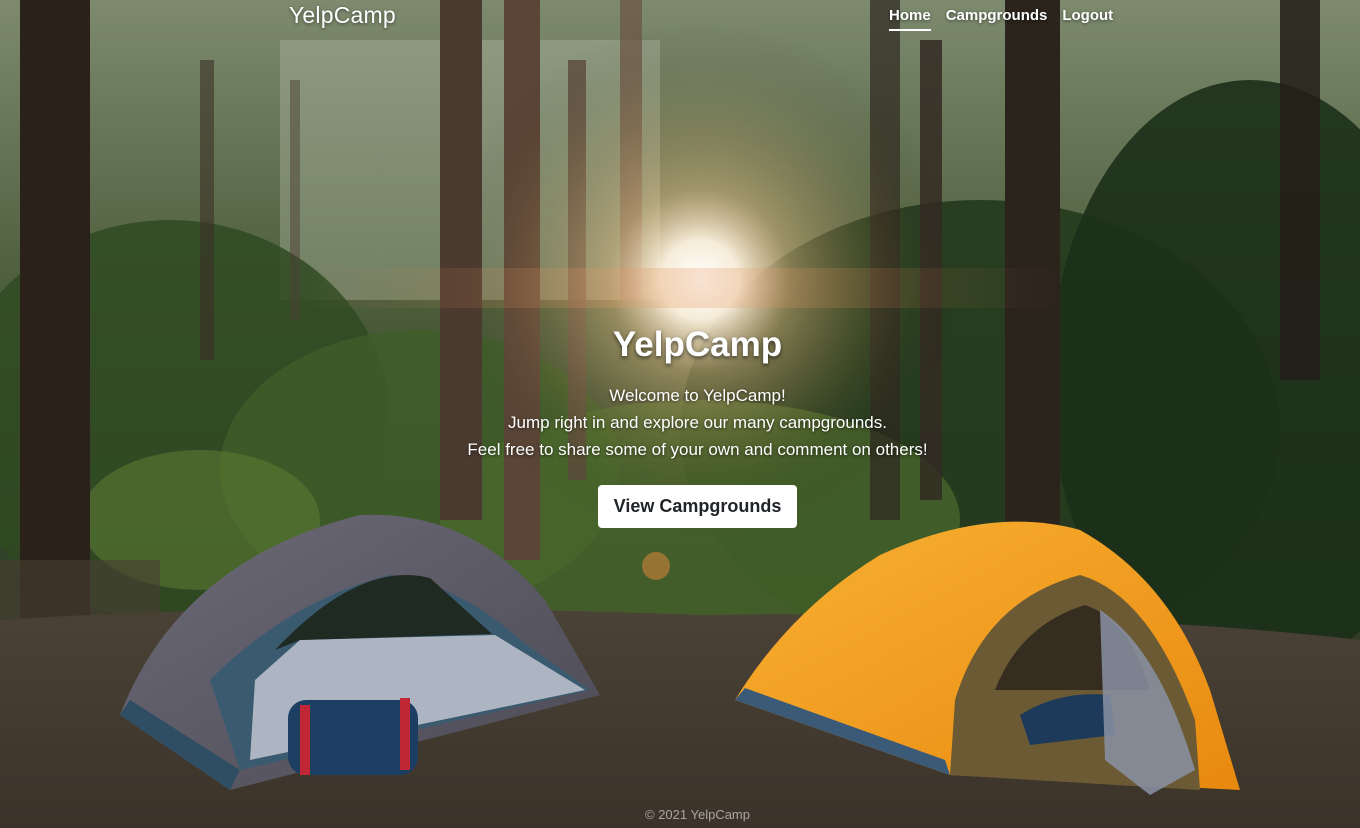  What do you see at coordinates (697, 506) in the screenshot?
I see `view-campgrounds-button: View Campgrounds` at bounding box center [697, 506].